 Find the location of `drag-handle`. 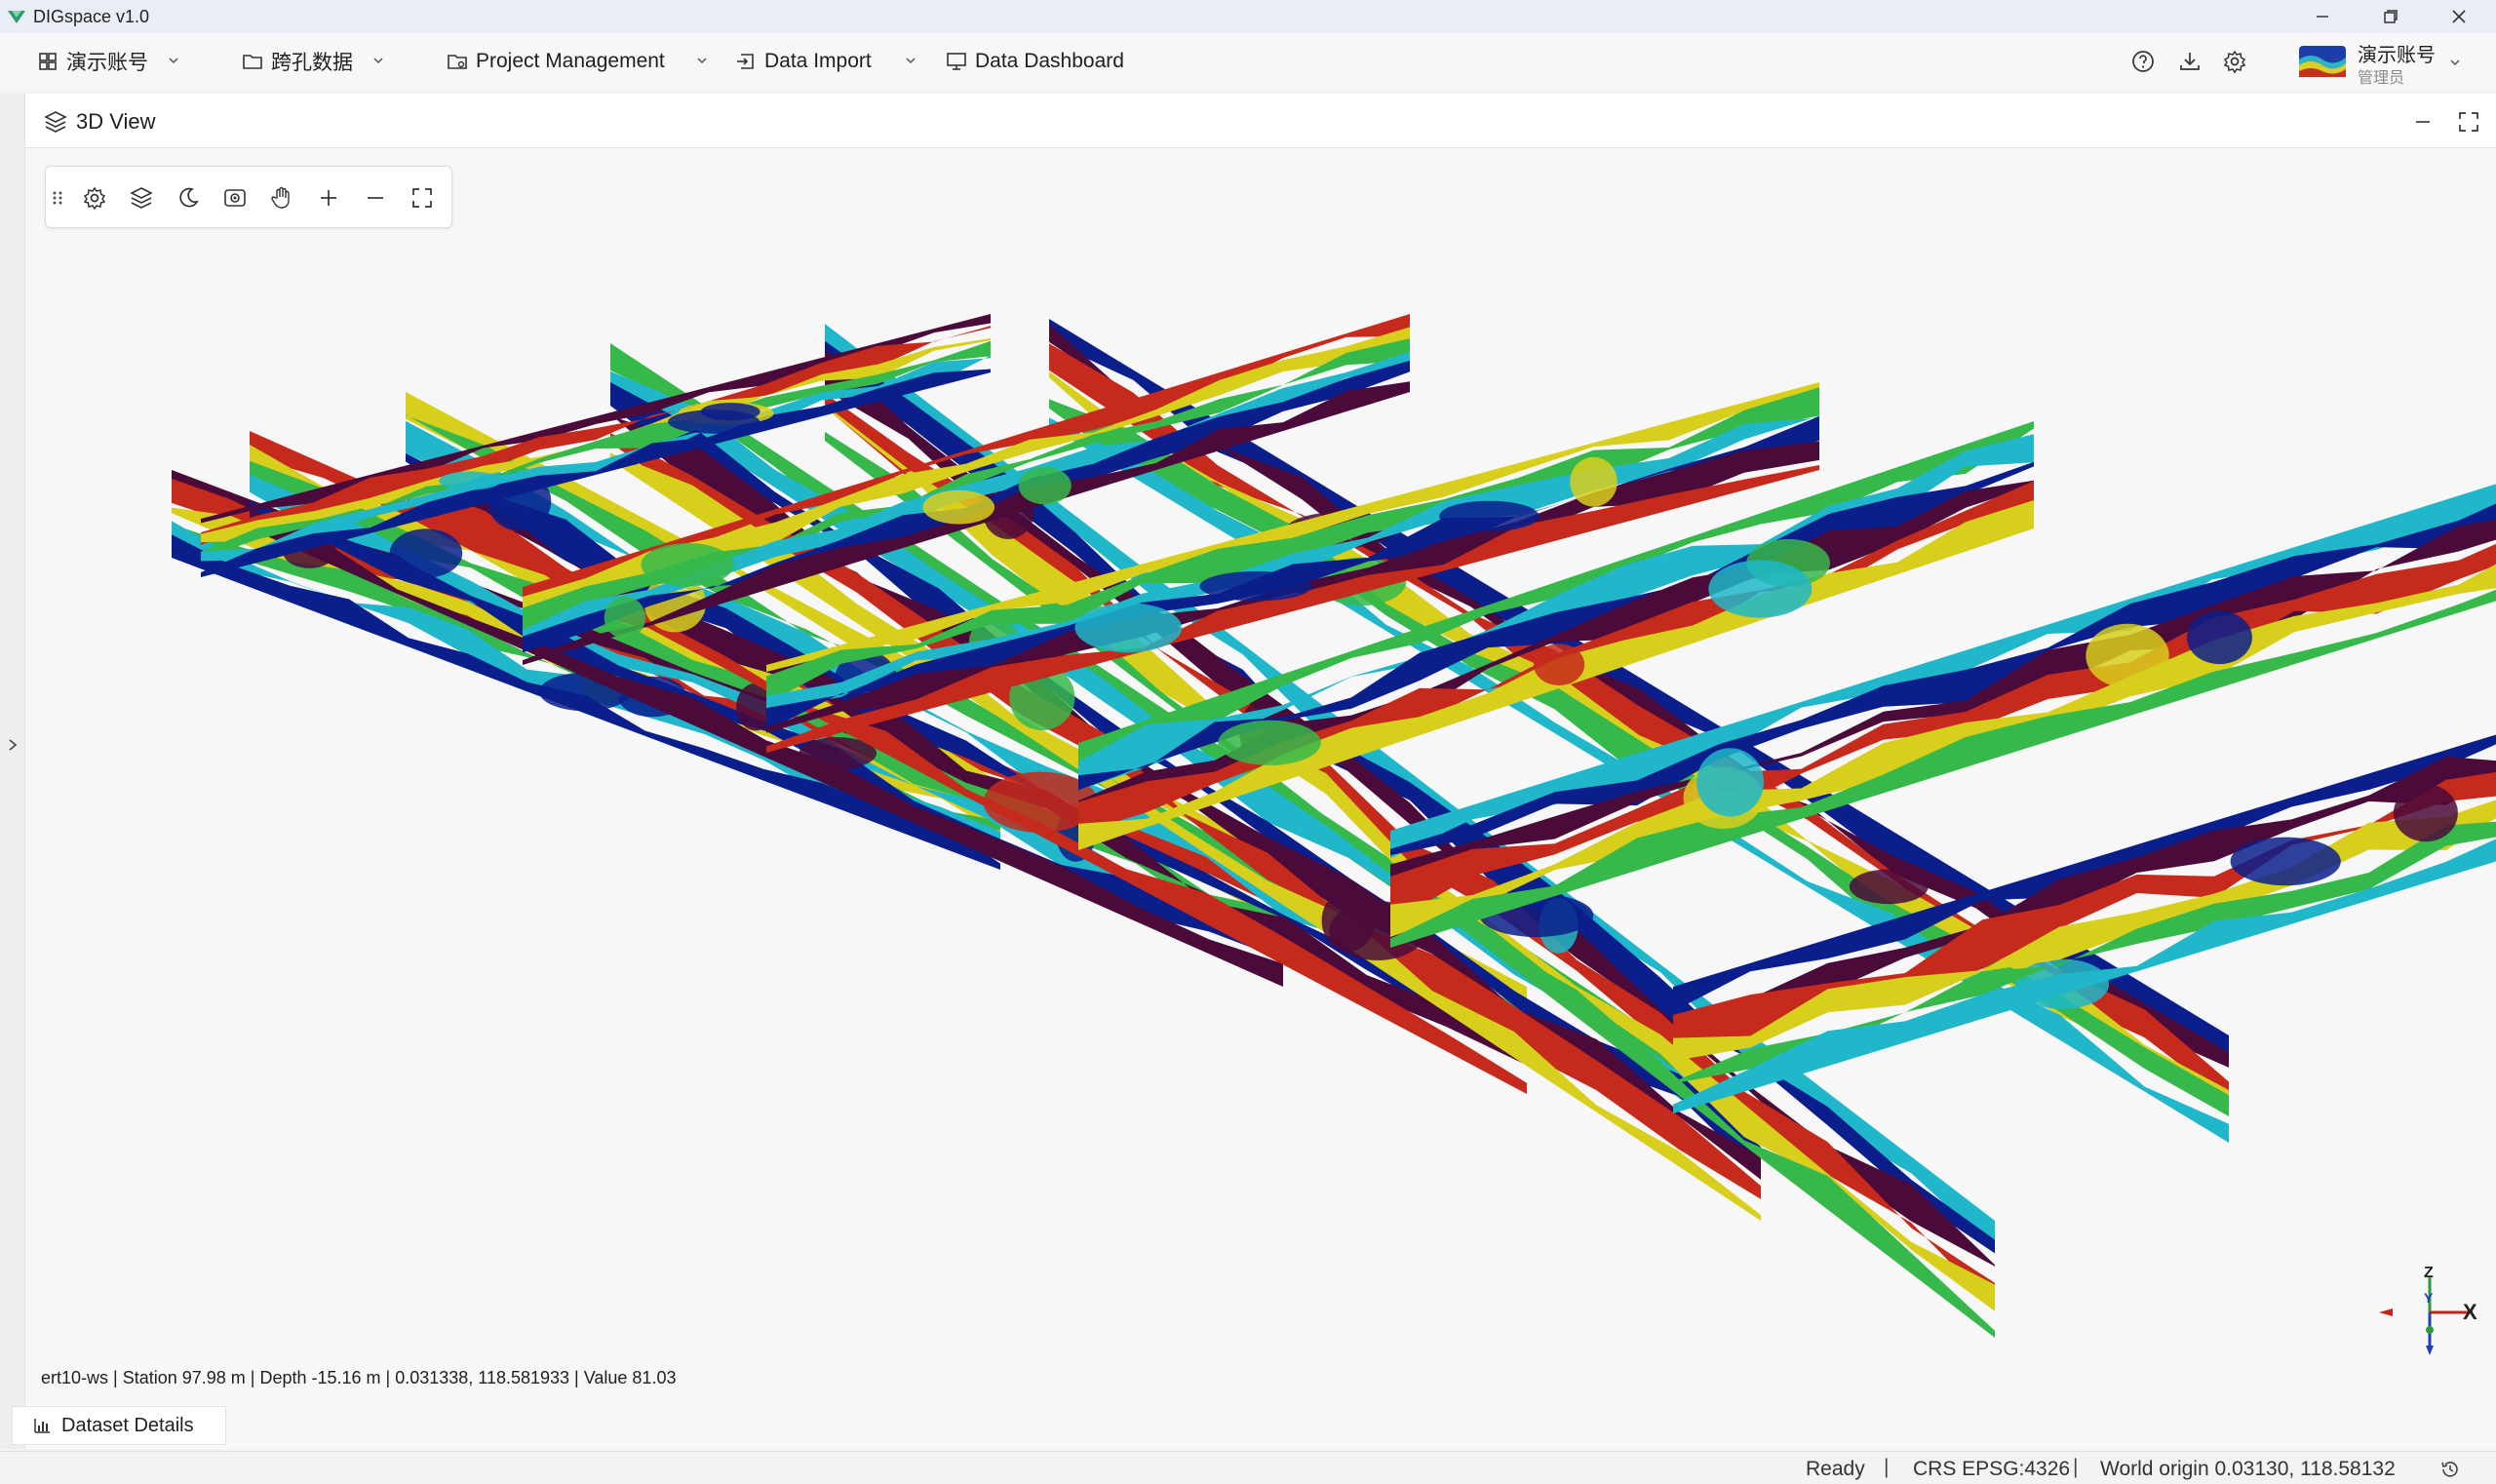

drag-handle is located at coordinates (57, 198).